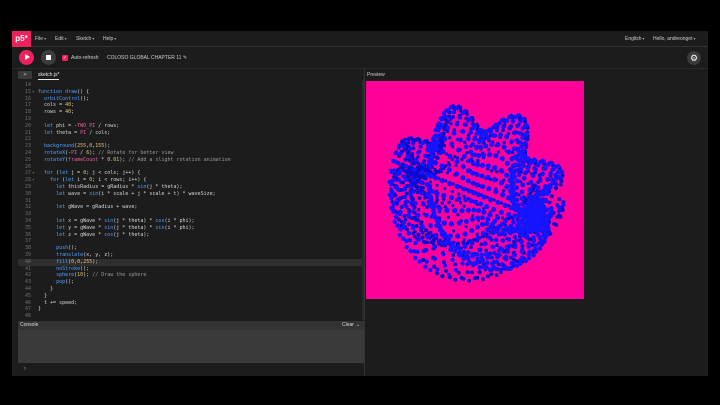 The height and width of the screenshot is (405, 720). Describe the element at coordinates (27, 248) in the screenshot. I see `line-number: 38` at that location.